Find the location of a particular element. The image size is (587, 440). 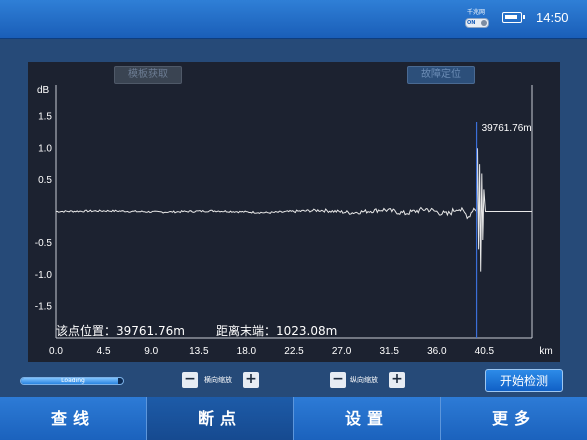

x-tick-label: 31.5 is located at coordinates (389, 351).